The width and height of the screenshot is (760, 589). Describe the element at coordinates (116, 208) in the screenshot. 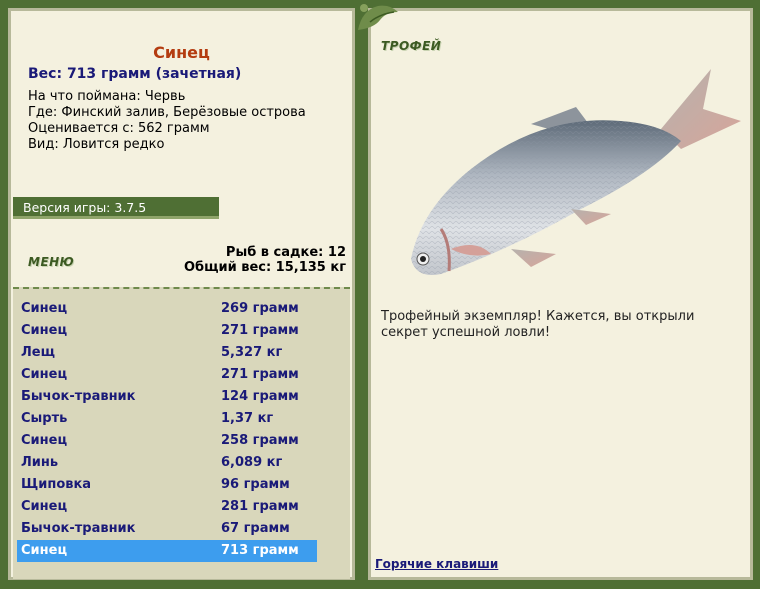

I see `game-version: Версия игры: 3.7.5` at that location.